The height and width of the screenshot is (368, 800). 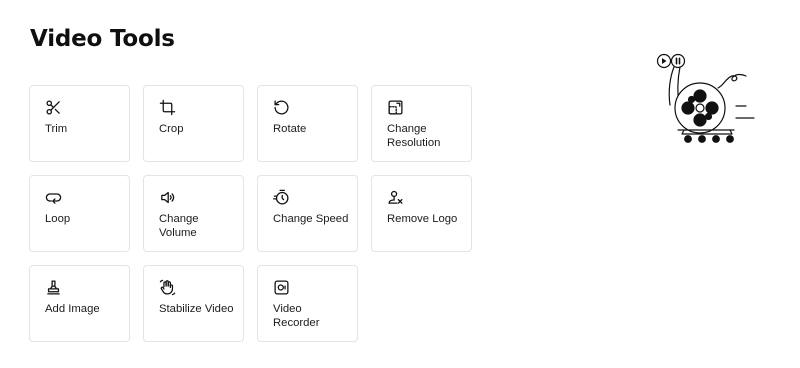 I want to click on tool-card-change-volume: Change Volume, so click(x=193, y=213).